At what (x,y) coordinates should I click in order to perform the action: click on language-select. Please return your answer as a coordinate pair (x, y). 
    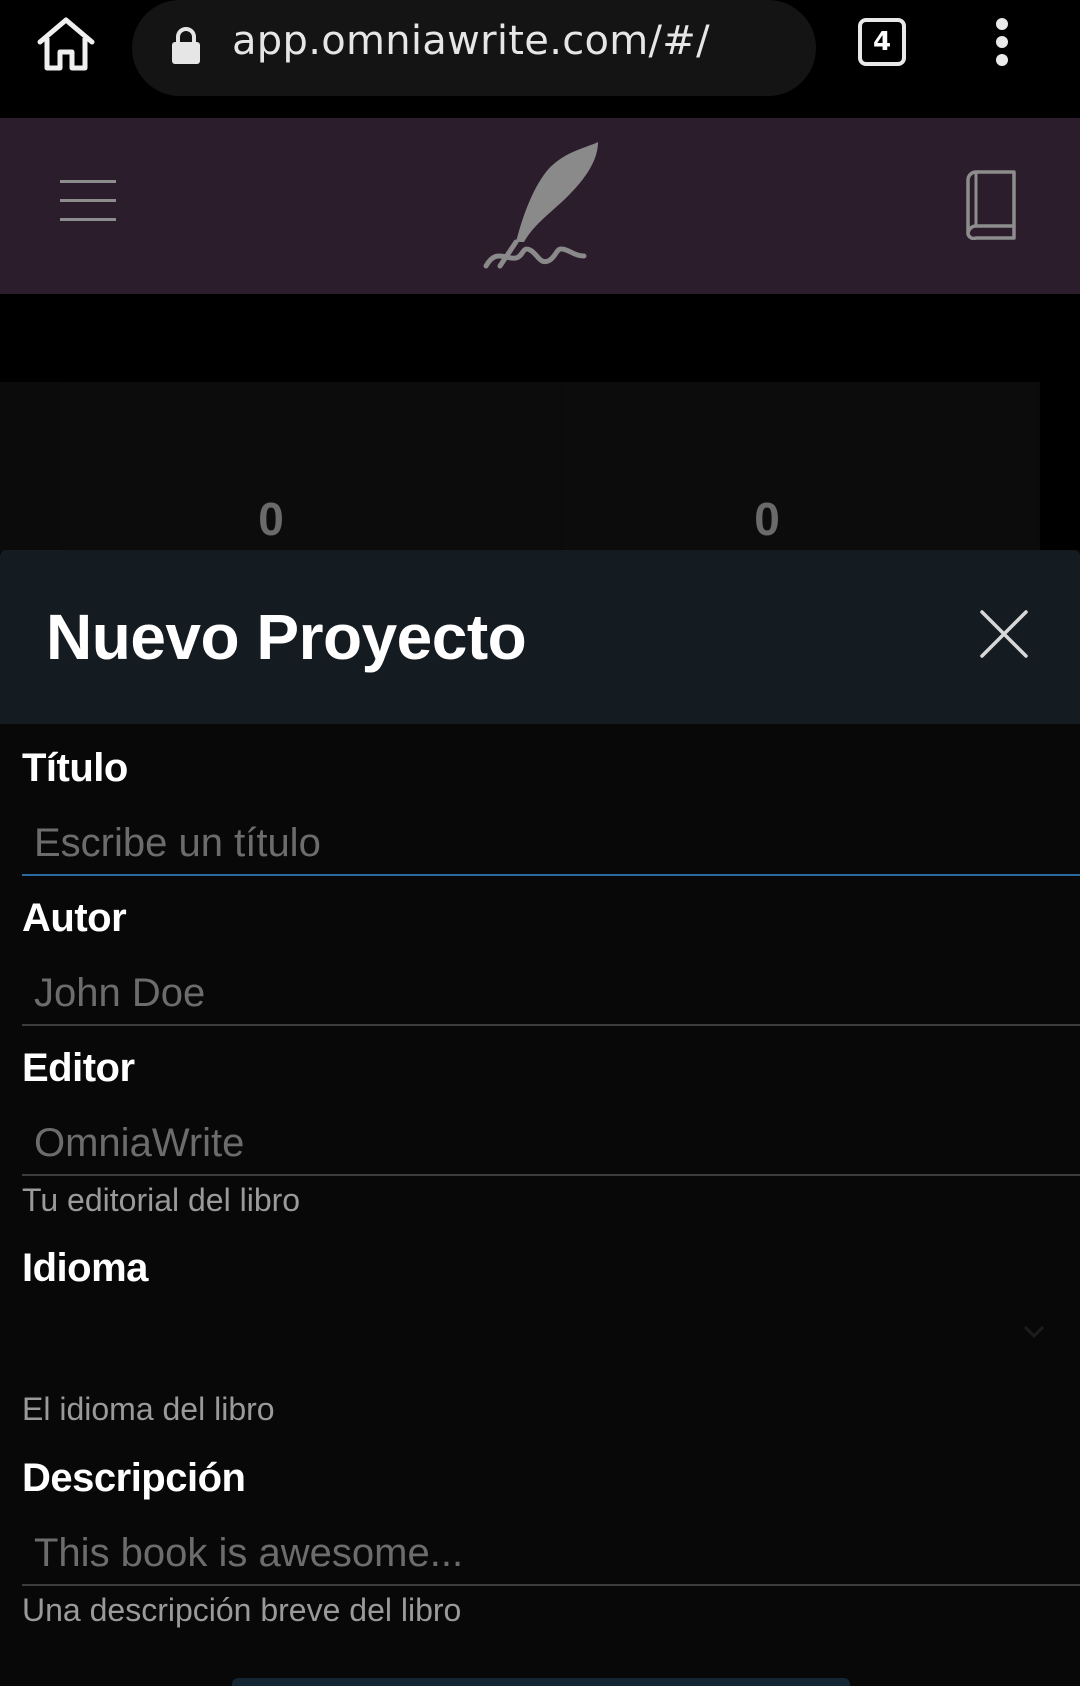
    Looking at the image, I should click on (551, 1332).